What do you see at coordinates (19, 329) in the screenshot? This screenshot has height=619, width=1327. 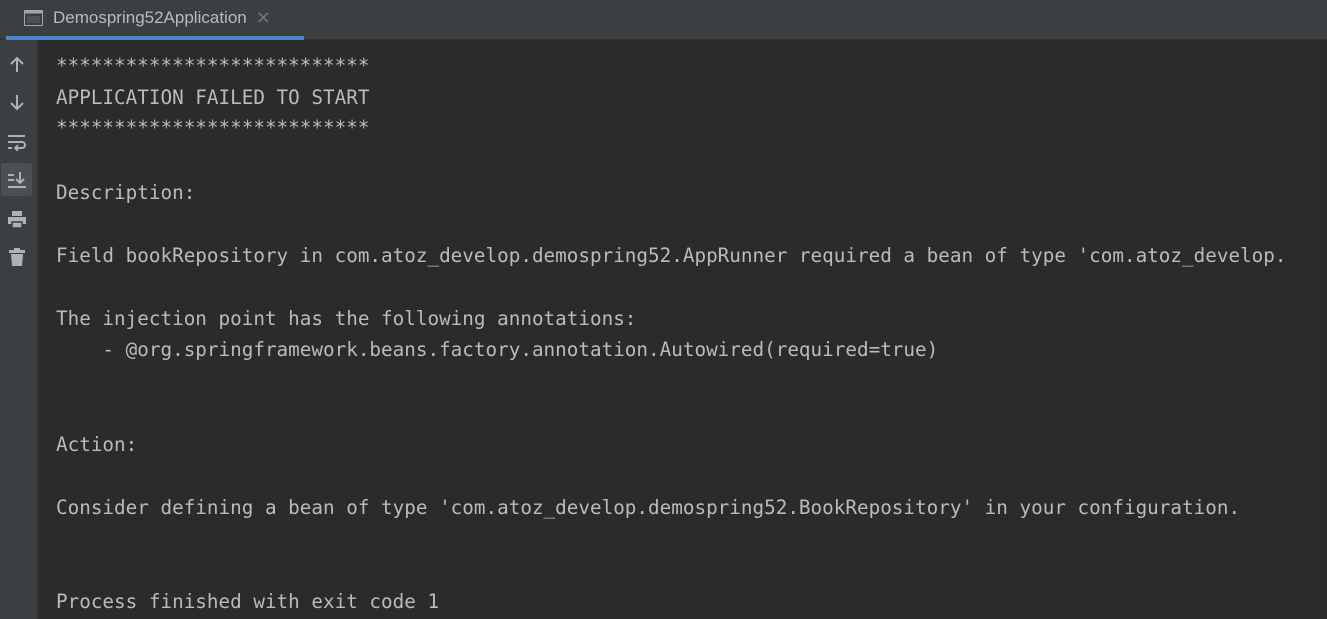 I see `console-toolbar` at bounding box center [19, 329].